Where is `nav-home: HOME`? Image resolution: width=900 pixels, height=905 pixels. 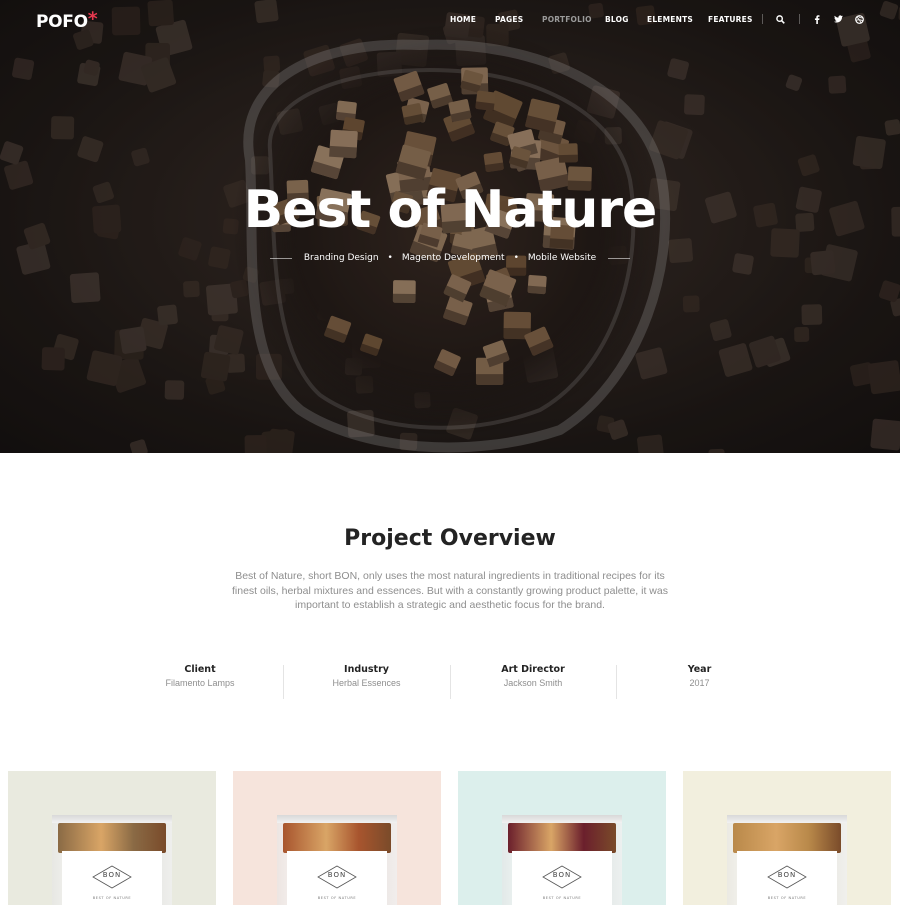
nav-home: HOME is located at coordinates (463, 19).